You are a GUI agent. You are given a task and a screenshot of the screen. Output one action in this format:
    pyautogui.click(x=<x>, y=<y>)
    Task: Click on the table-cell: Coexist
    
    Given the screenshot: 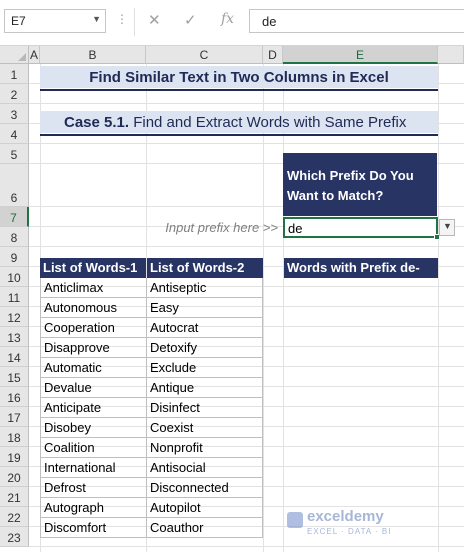 What is the action you would take?
    pyautogui.click(x=205, y=428)
    